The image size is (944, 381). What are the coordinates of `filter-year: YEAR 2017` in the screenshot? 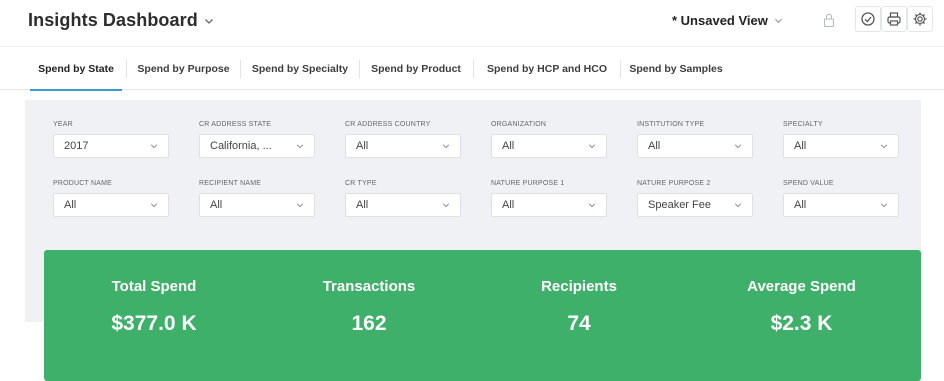 It's located at (111, 139).